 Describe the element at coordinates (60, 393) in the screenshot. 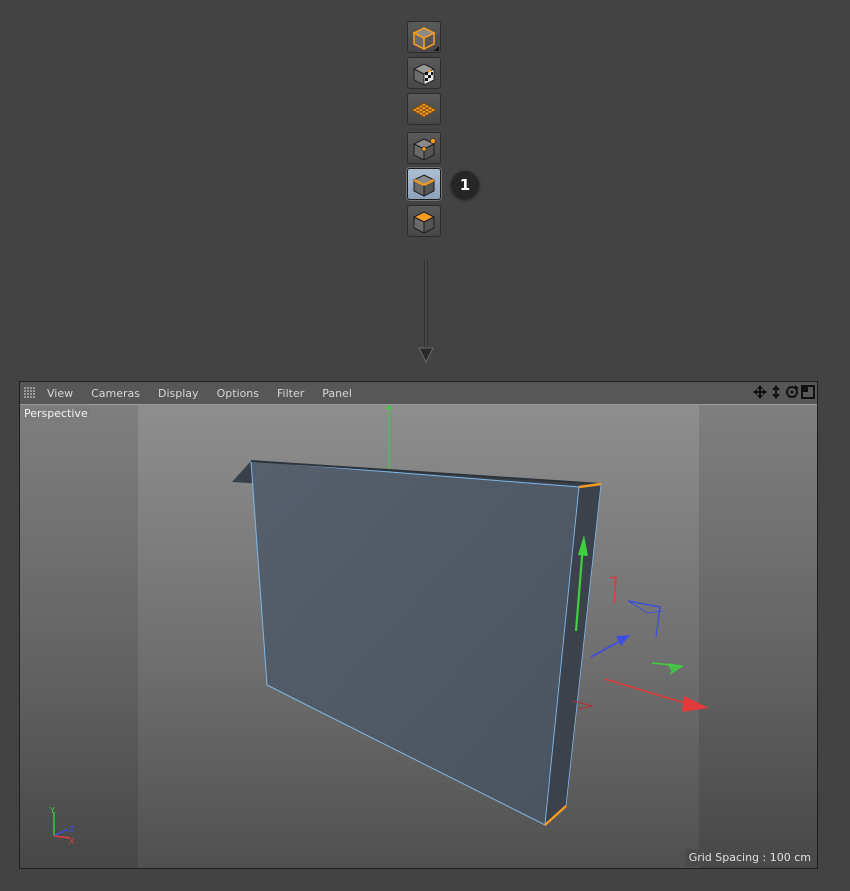

I see `menu-view: View` at that location.